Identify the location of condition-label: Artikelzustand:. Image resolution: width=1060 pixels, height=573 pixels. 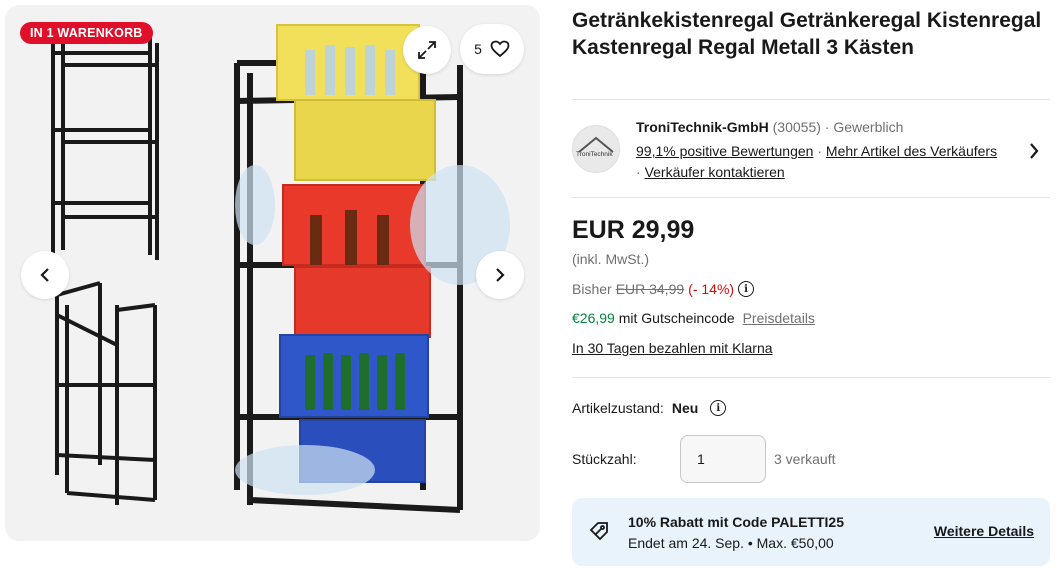
(618, 408).